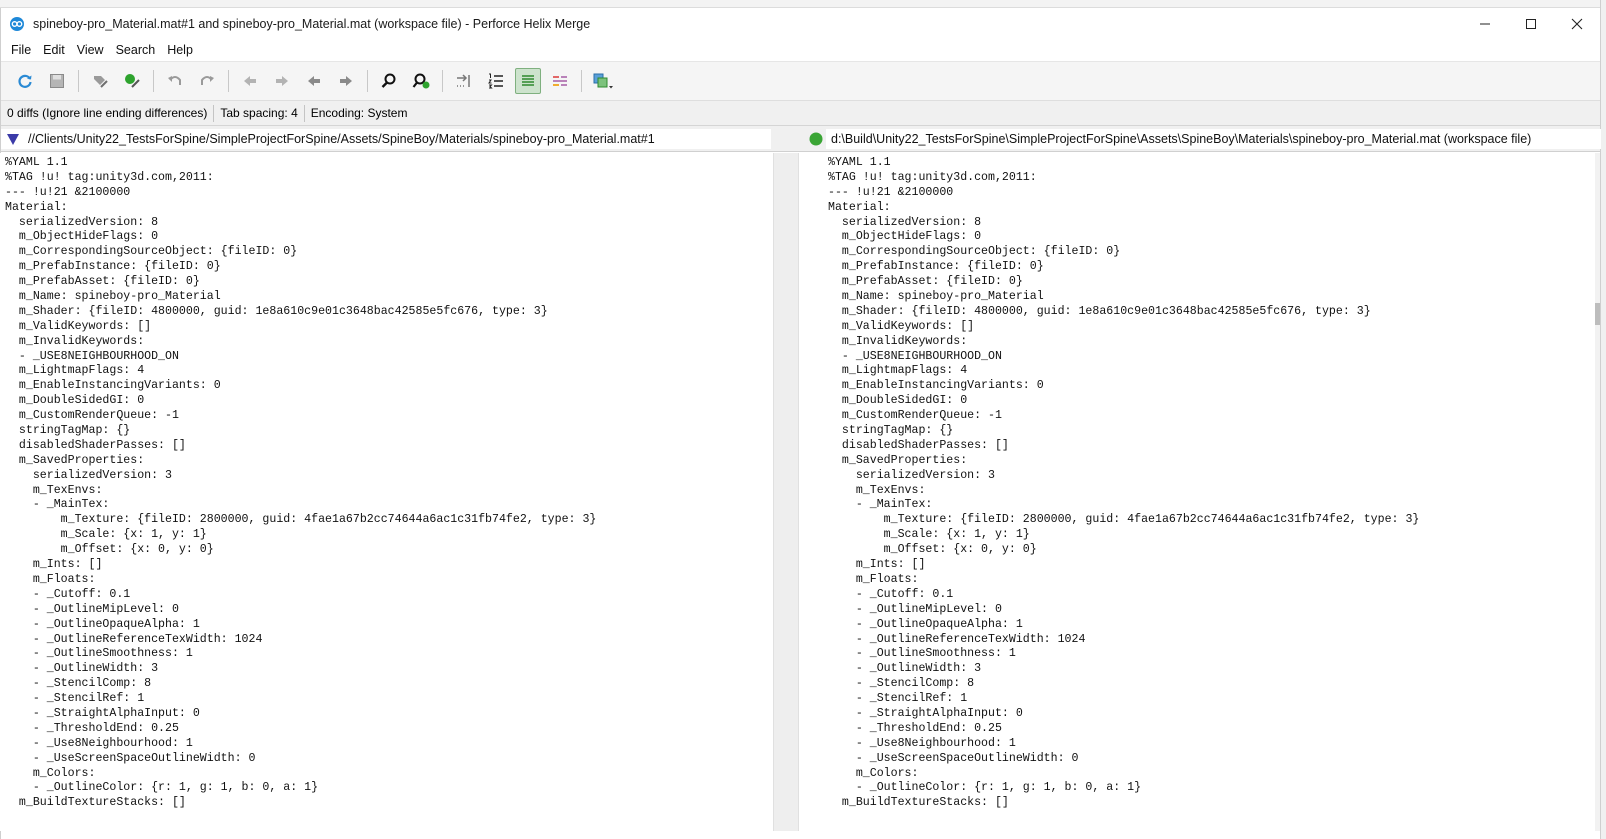 This screenshot has width=1606, height=839. What do you see at coordinates (132, 81) in the screenshot?
I see `check-icon` at bounding box center [132, 81].